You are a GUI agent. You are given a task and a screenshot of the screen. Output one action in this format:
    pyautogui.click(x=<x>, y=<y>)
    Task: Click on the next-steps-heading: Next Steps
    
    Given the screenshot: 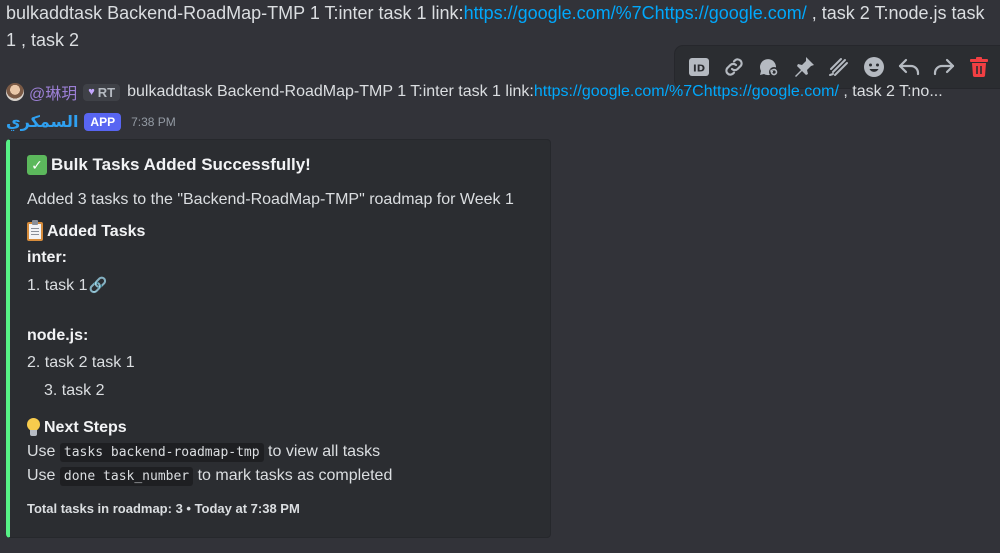 What is the action you would take?
    pyautogui.click(x=77, y=427)
    